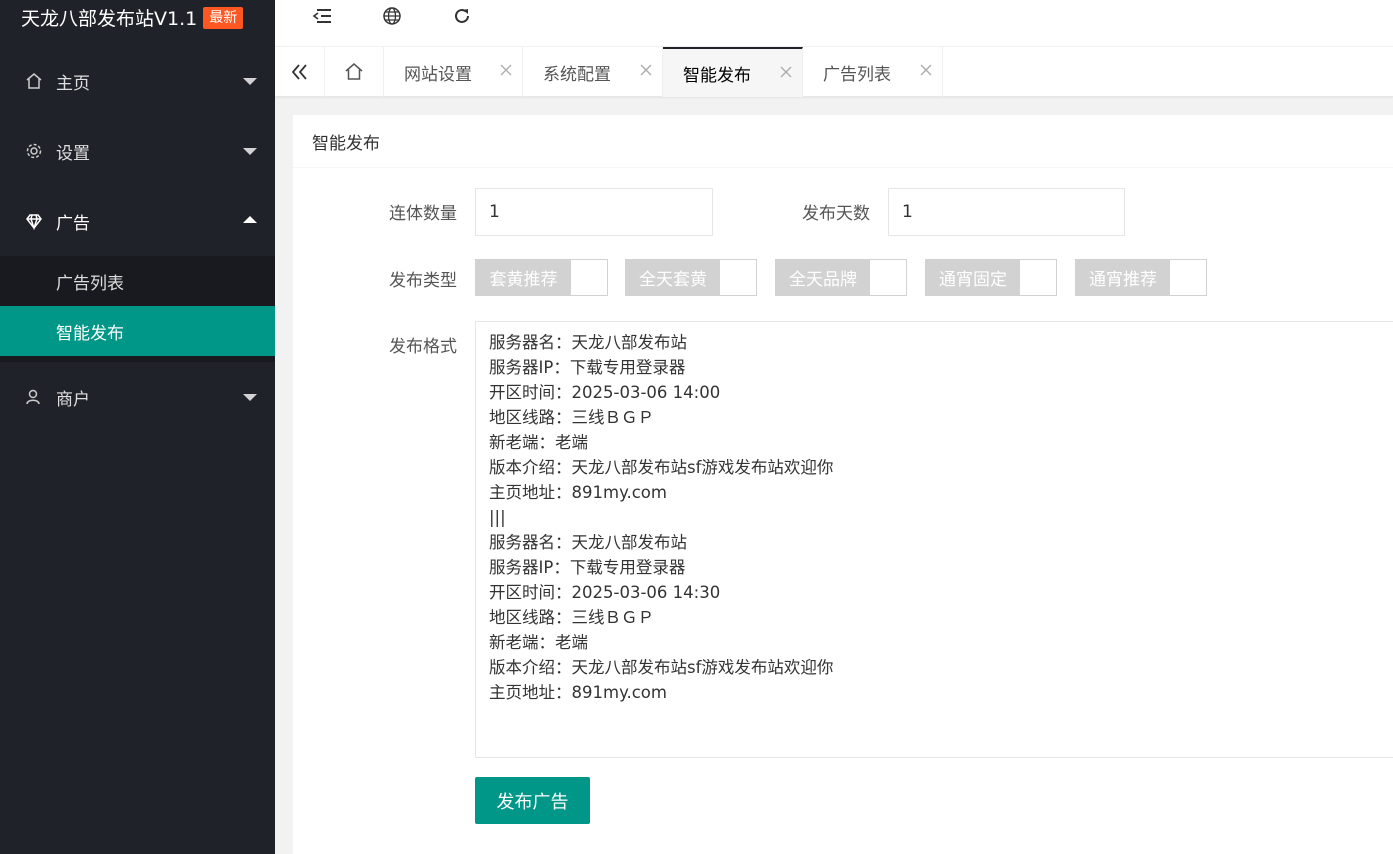 The image size is (1393, 854). I want to click on type-toggle-3: 通宵固定, so click(991, 277).